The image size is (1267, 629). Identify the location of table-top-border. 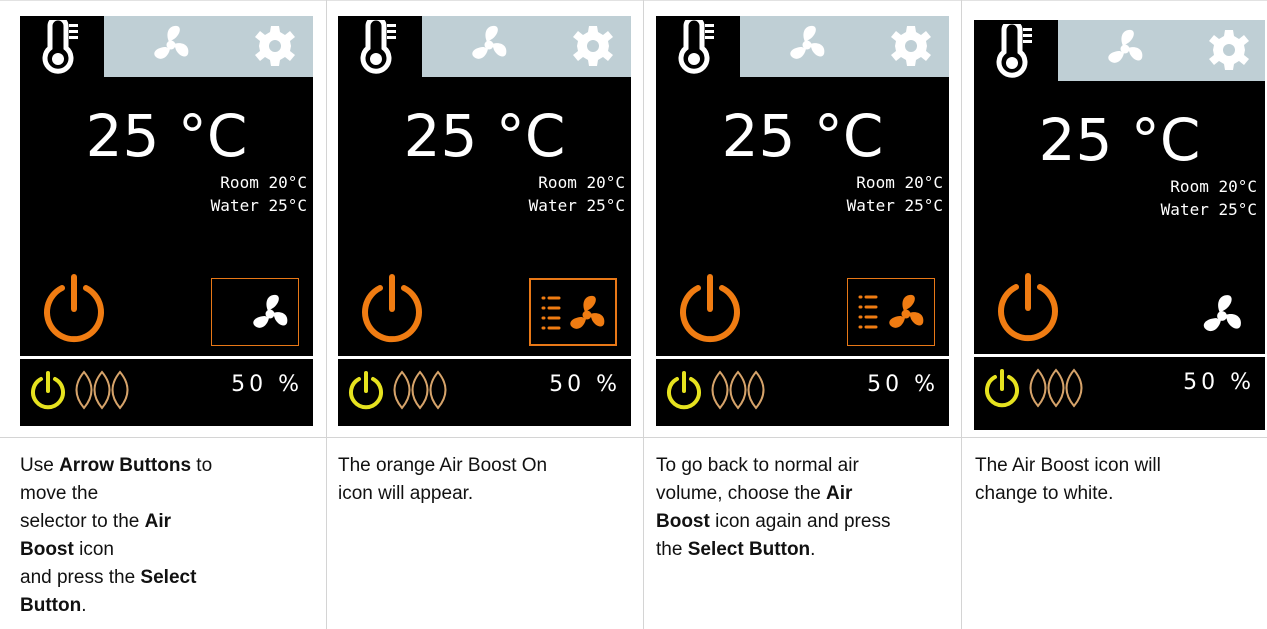
(633, 0).